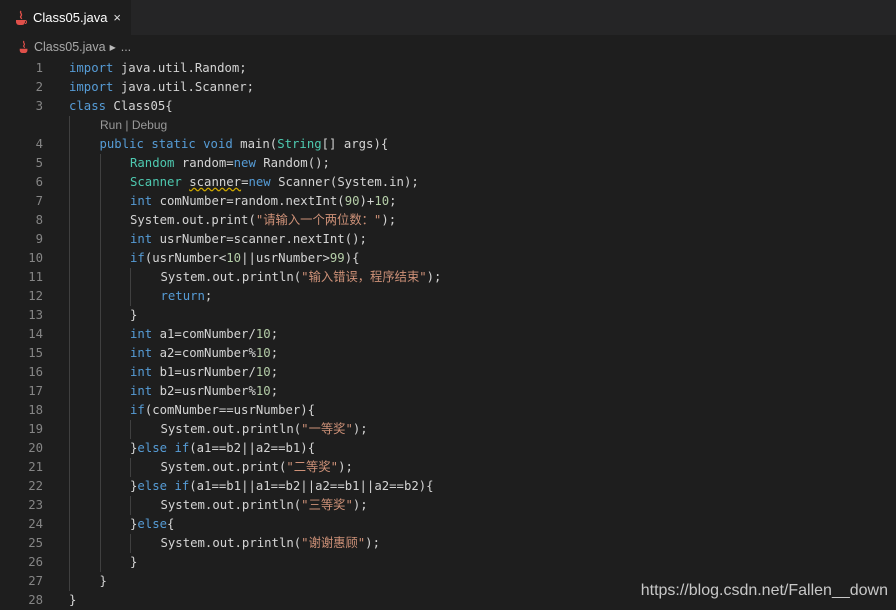  I want to click on line-number: 9, so click(39, 239).